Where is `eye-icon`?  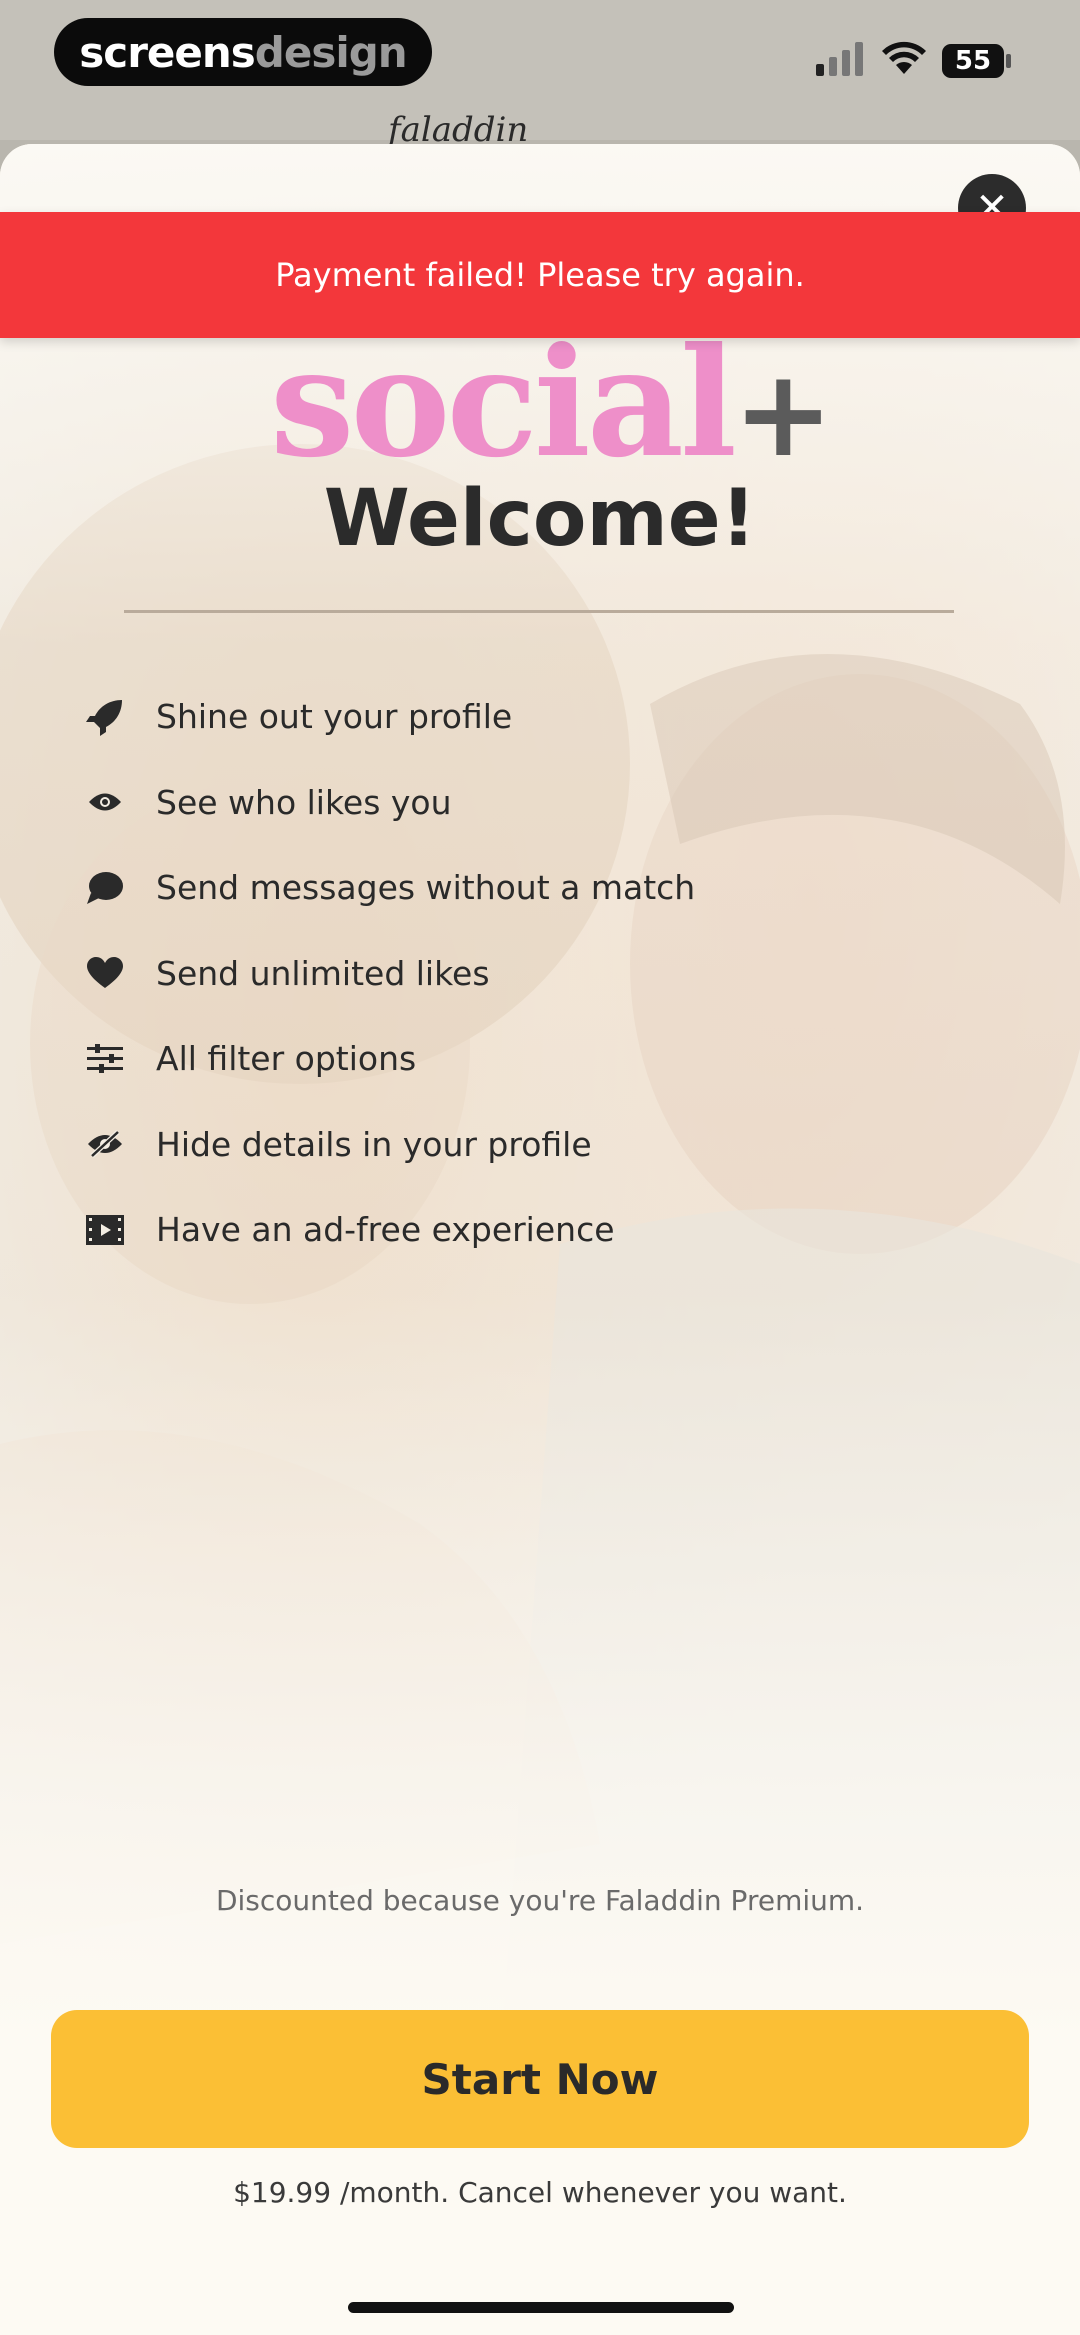 eye-icon is located at coordinates (105, 802).